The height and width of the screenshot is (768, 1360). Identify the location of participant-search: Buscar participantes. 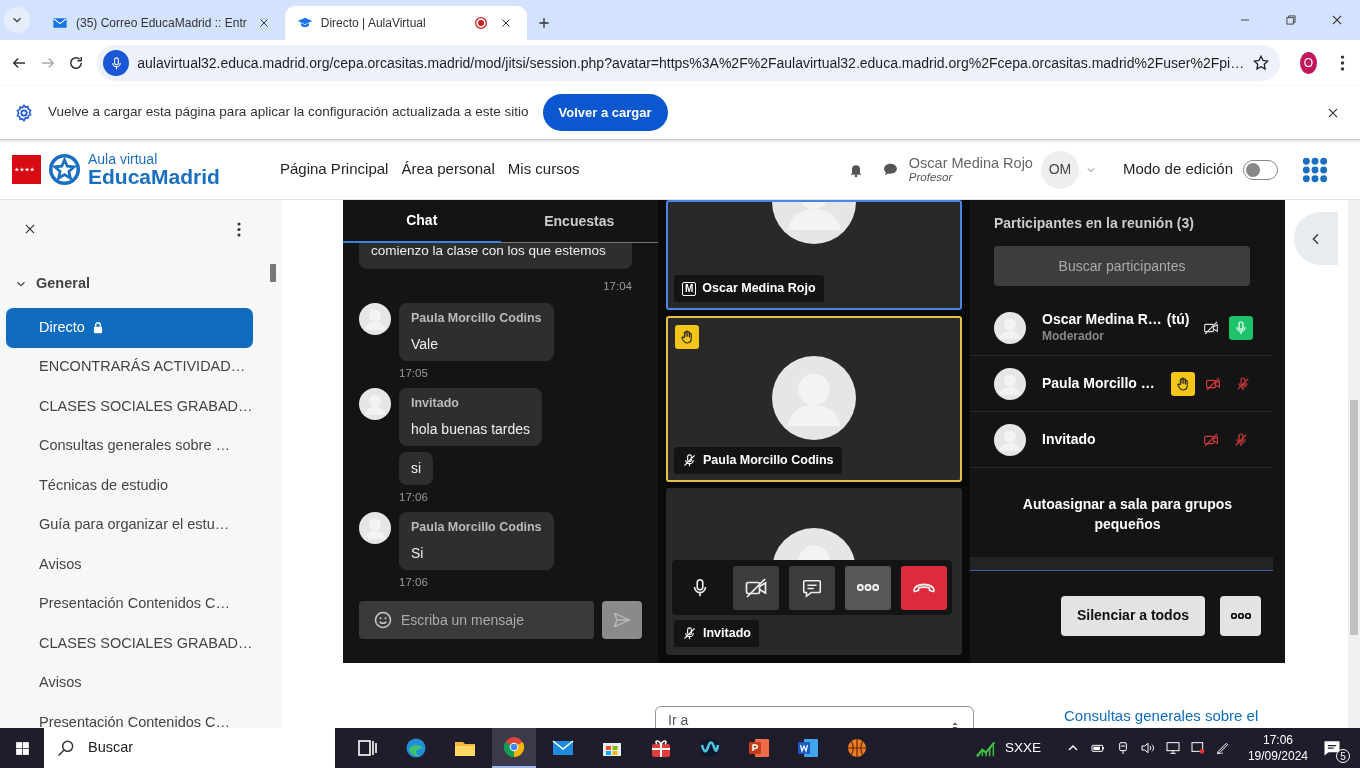
(1122, 266).